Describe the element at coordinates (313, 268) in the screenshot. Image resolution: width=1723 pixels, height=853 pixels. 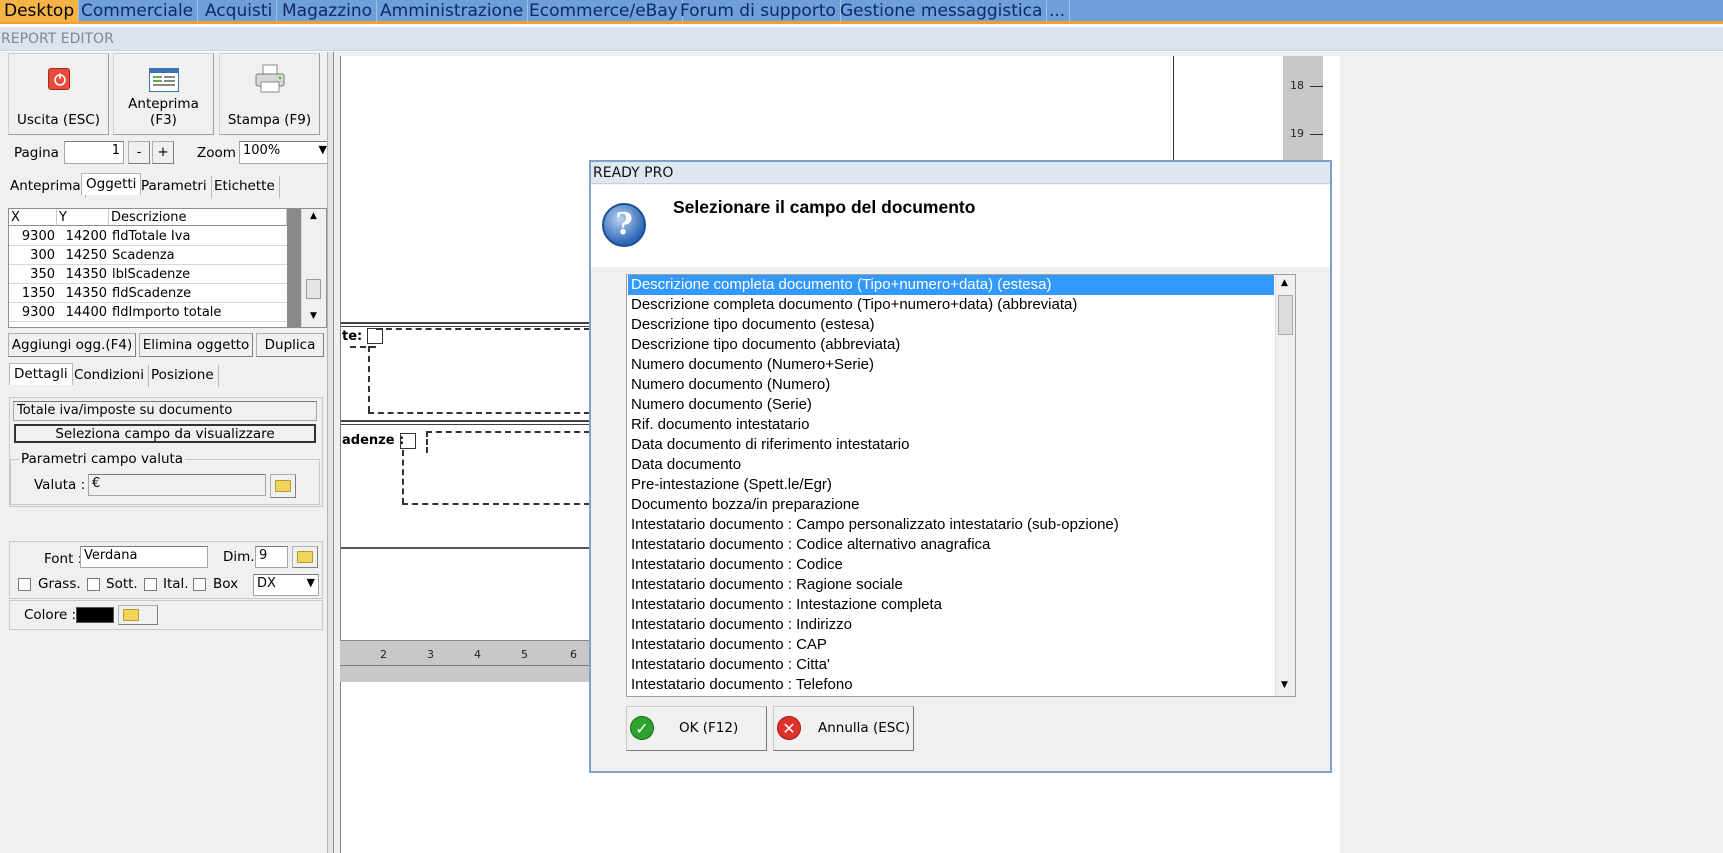
I see `table-scrollbar: ▲ ▼` at that location.